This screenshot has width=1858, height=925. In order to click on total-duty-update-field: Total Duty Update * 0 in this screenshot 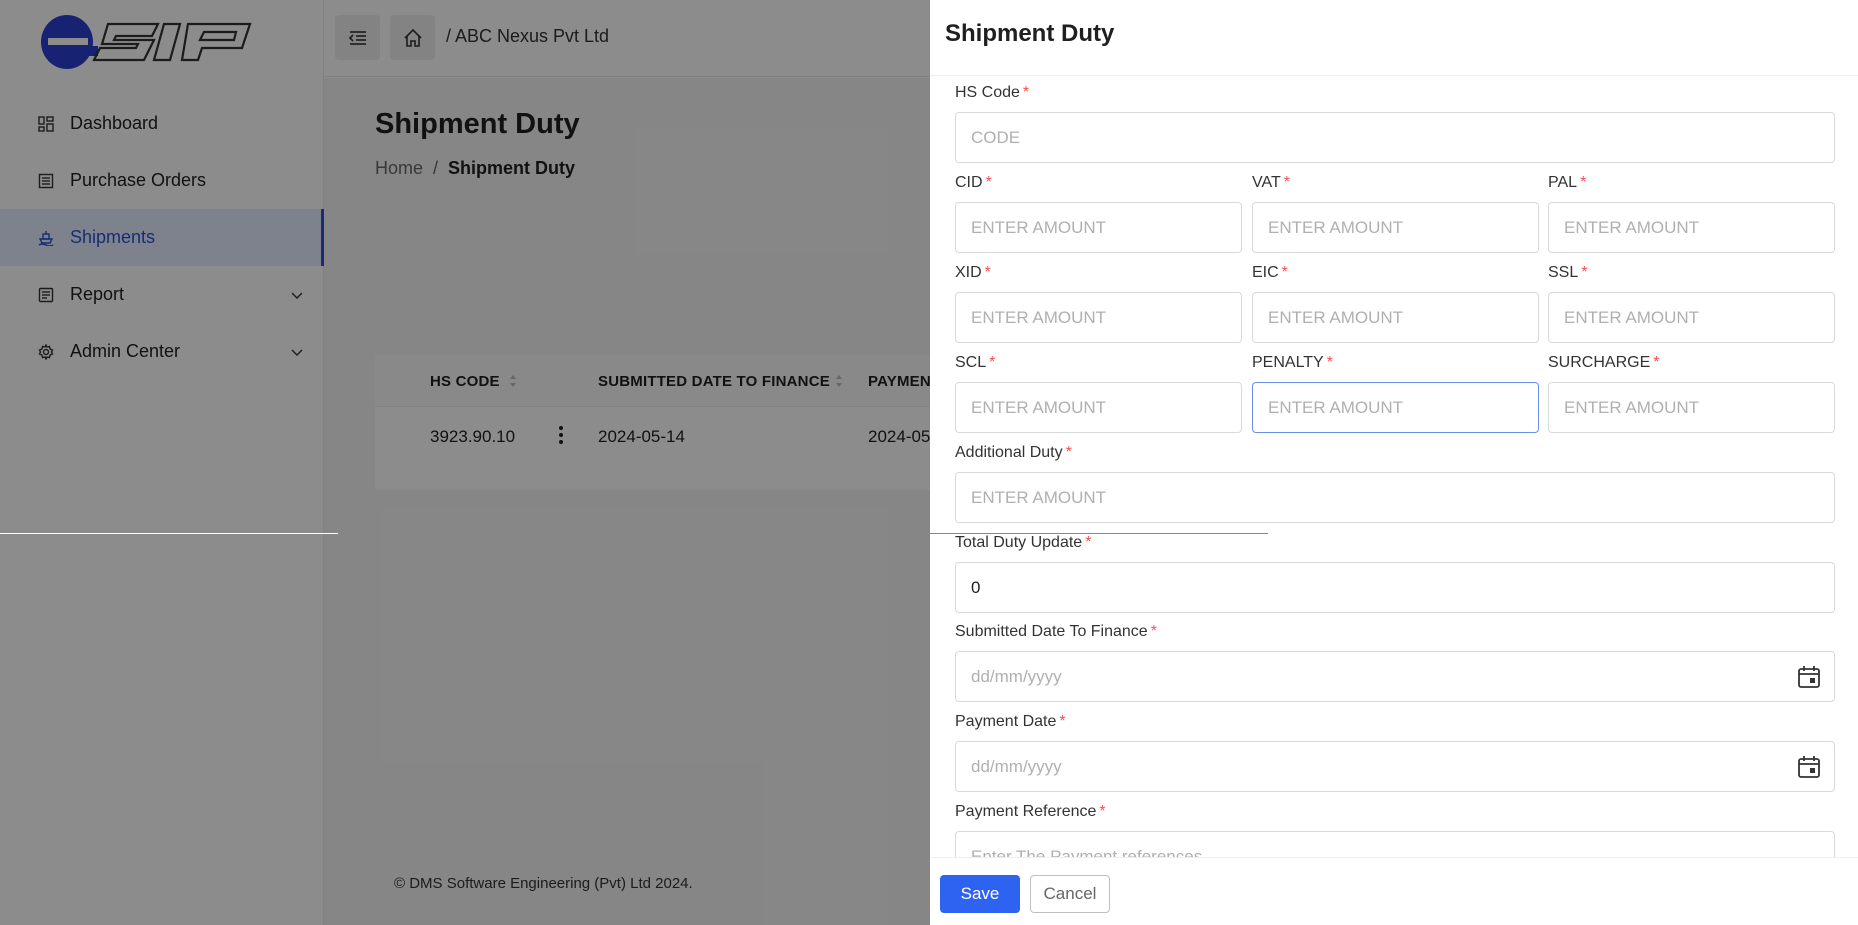, I will do `click(1395, 573)`.